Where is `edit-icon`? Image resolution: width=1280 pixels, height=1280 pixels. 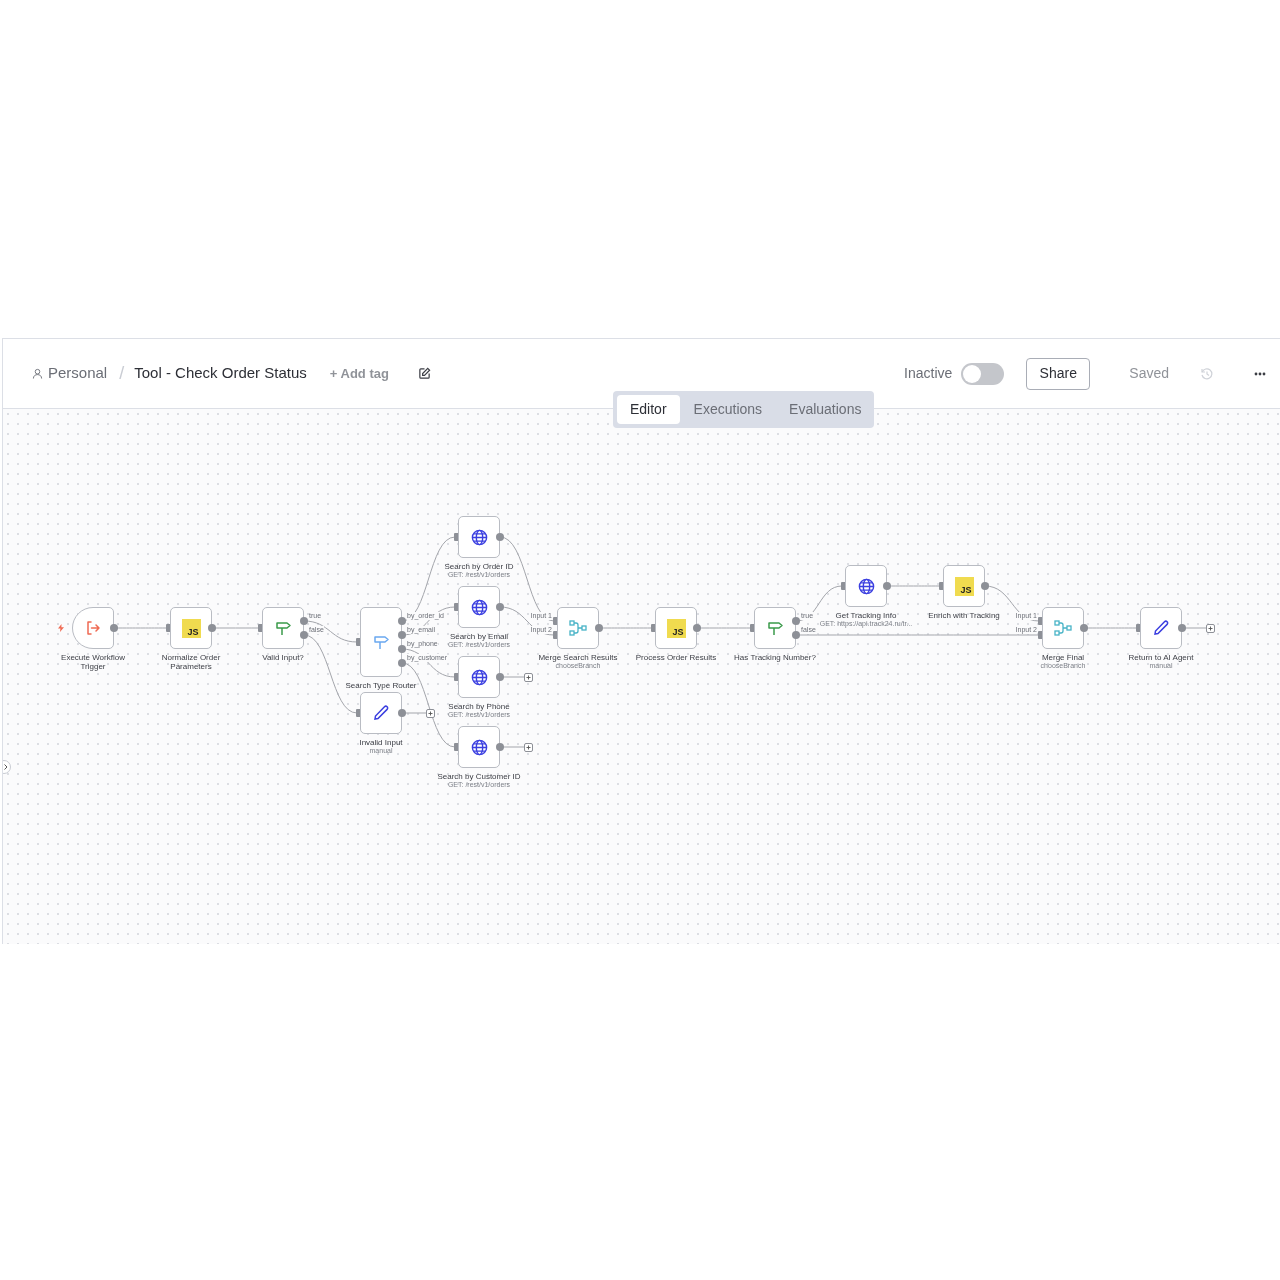 edit-icon is located at coordinates (424, 373).